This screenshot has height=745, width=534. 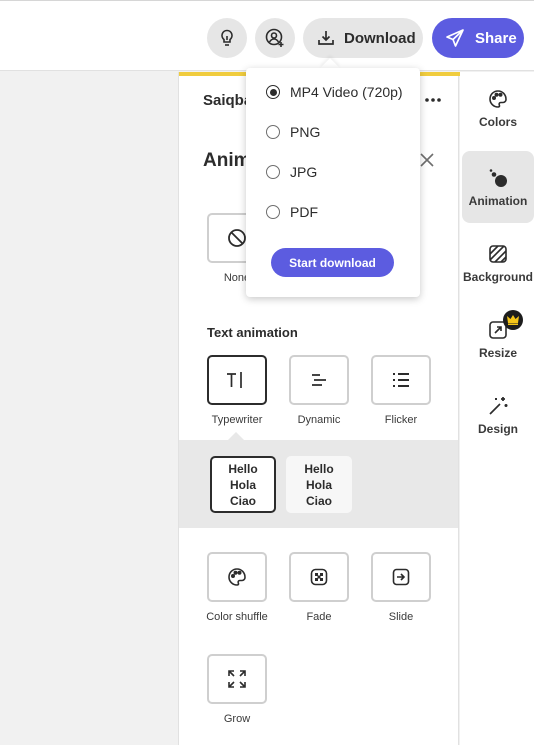 I want to click on rail-item-background: Background, so click(x=498, y=263).